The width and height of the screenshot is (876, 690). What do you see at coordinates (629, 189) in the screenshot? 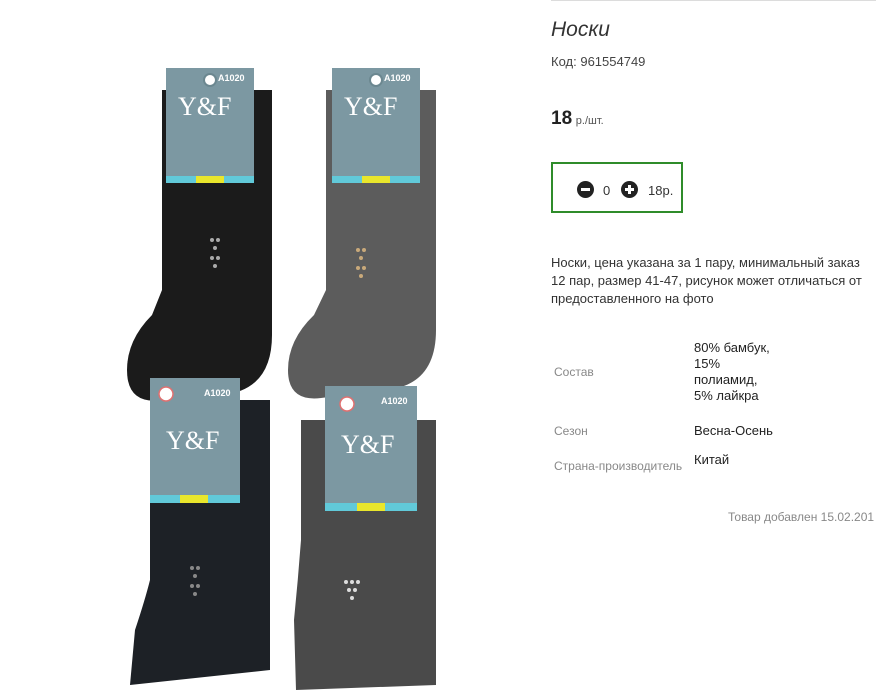
I see `plus-icon` at bounding box center [629, 189].